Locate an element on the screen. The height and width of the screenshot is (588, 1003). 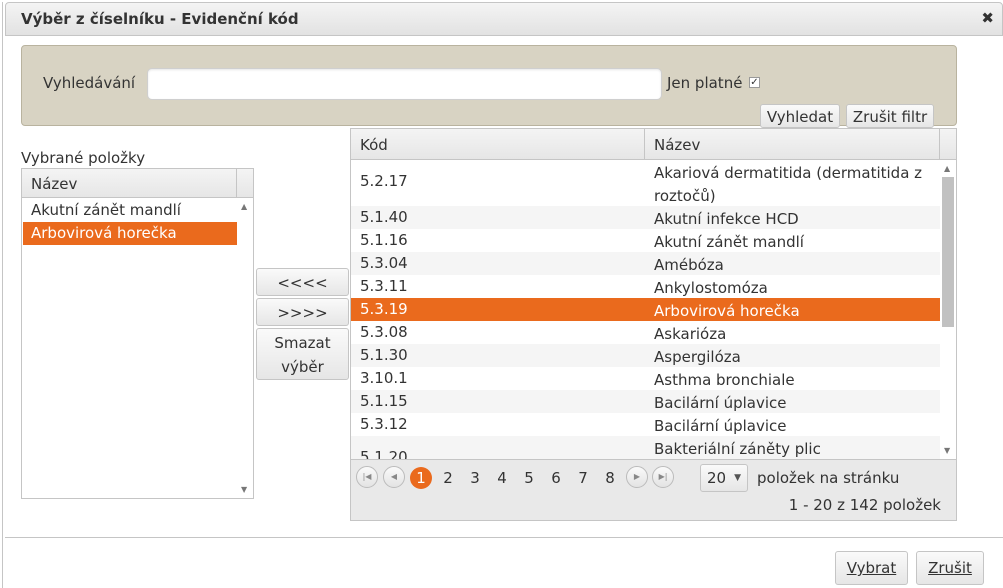
grid-scrollbar: ▲ ▼ is located at coordinates (948, 309).